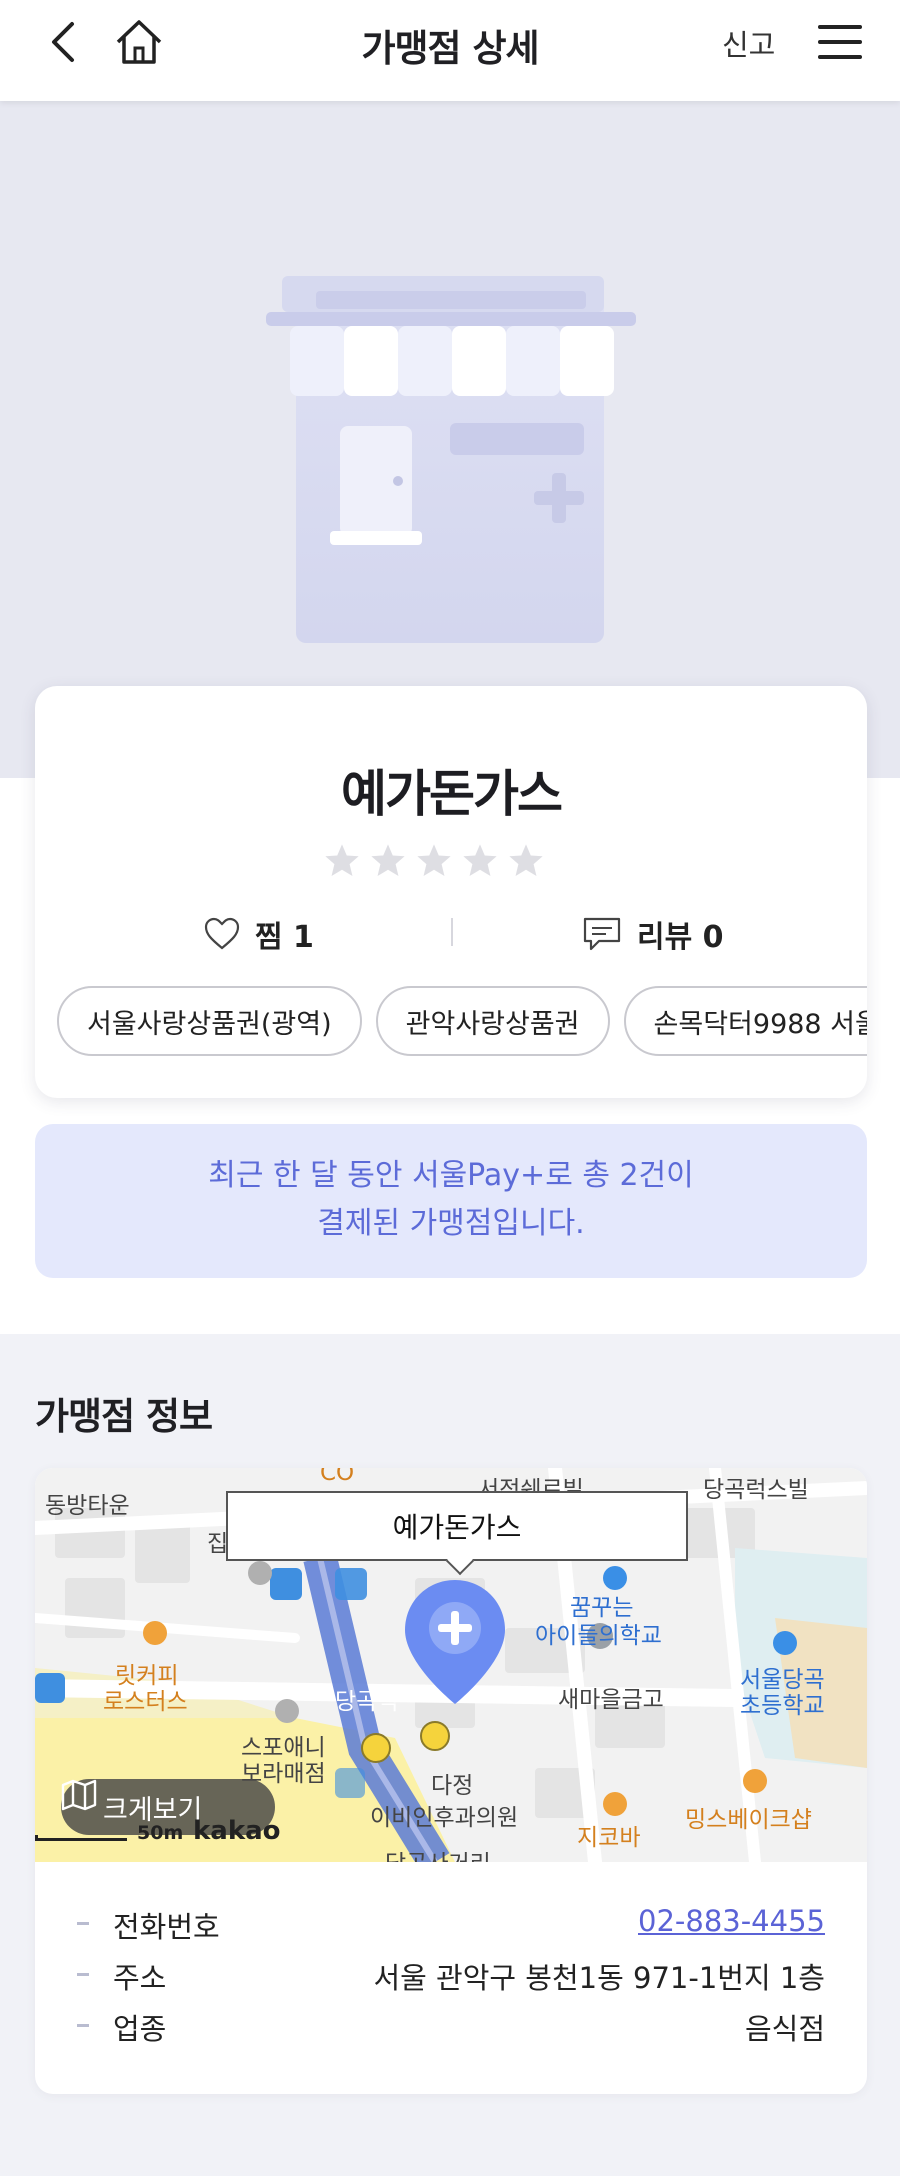 Image resolution: width=900 pixels, height=2176 pixels. I want to click on store-name: 예가돈가스, so click(452, 794).